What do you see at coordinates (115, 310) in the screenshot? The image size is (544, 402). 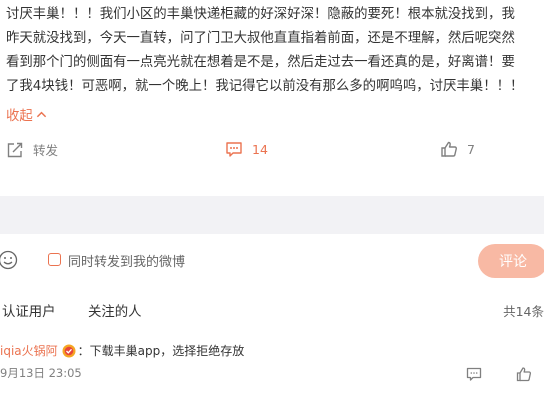 I see `tab-following: 关注的人` at bounding box center [115, 310].